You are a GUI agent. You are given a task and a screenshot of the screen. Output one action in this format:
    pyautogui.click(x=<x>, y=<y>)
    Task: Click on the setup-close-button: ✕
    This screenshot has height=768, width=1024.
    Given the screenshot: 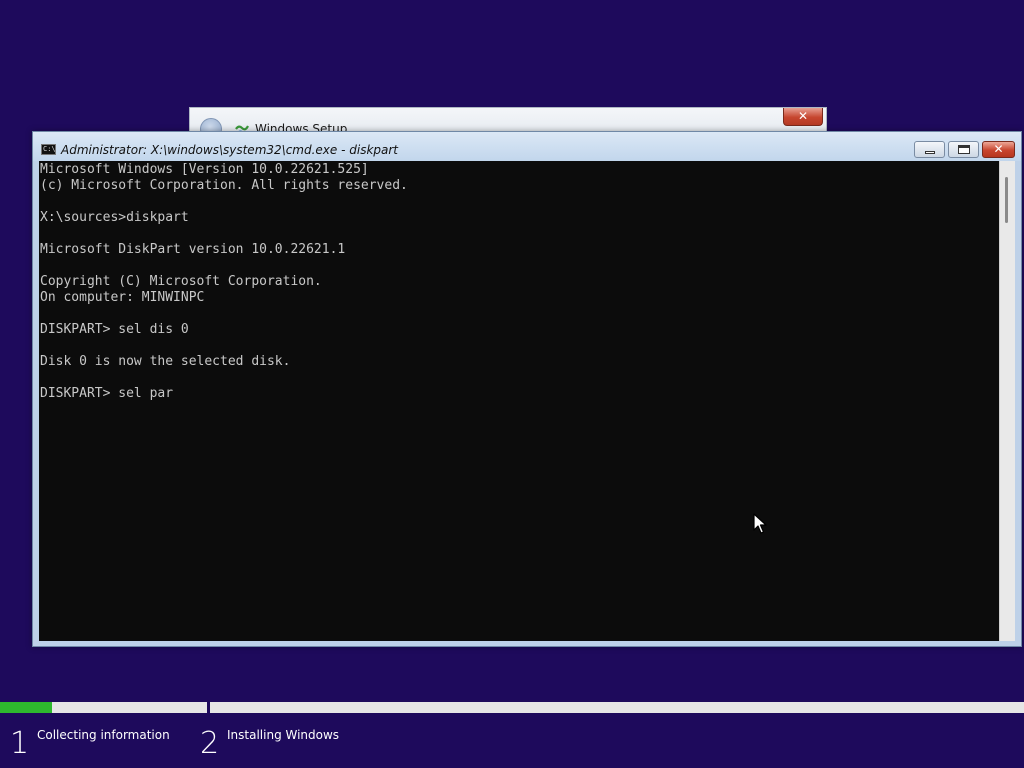 What is the action you would take?
    pyautogui.click(x=803, y=117)
    